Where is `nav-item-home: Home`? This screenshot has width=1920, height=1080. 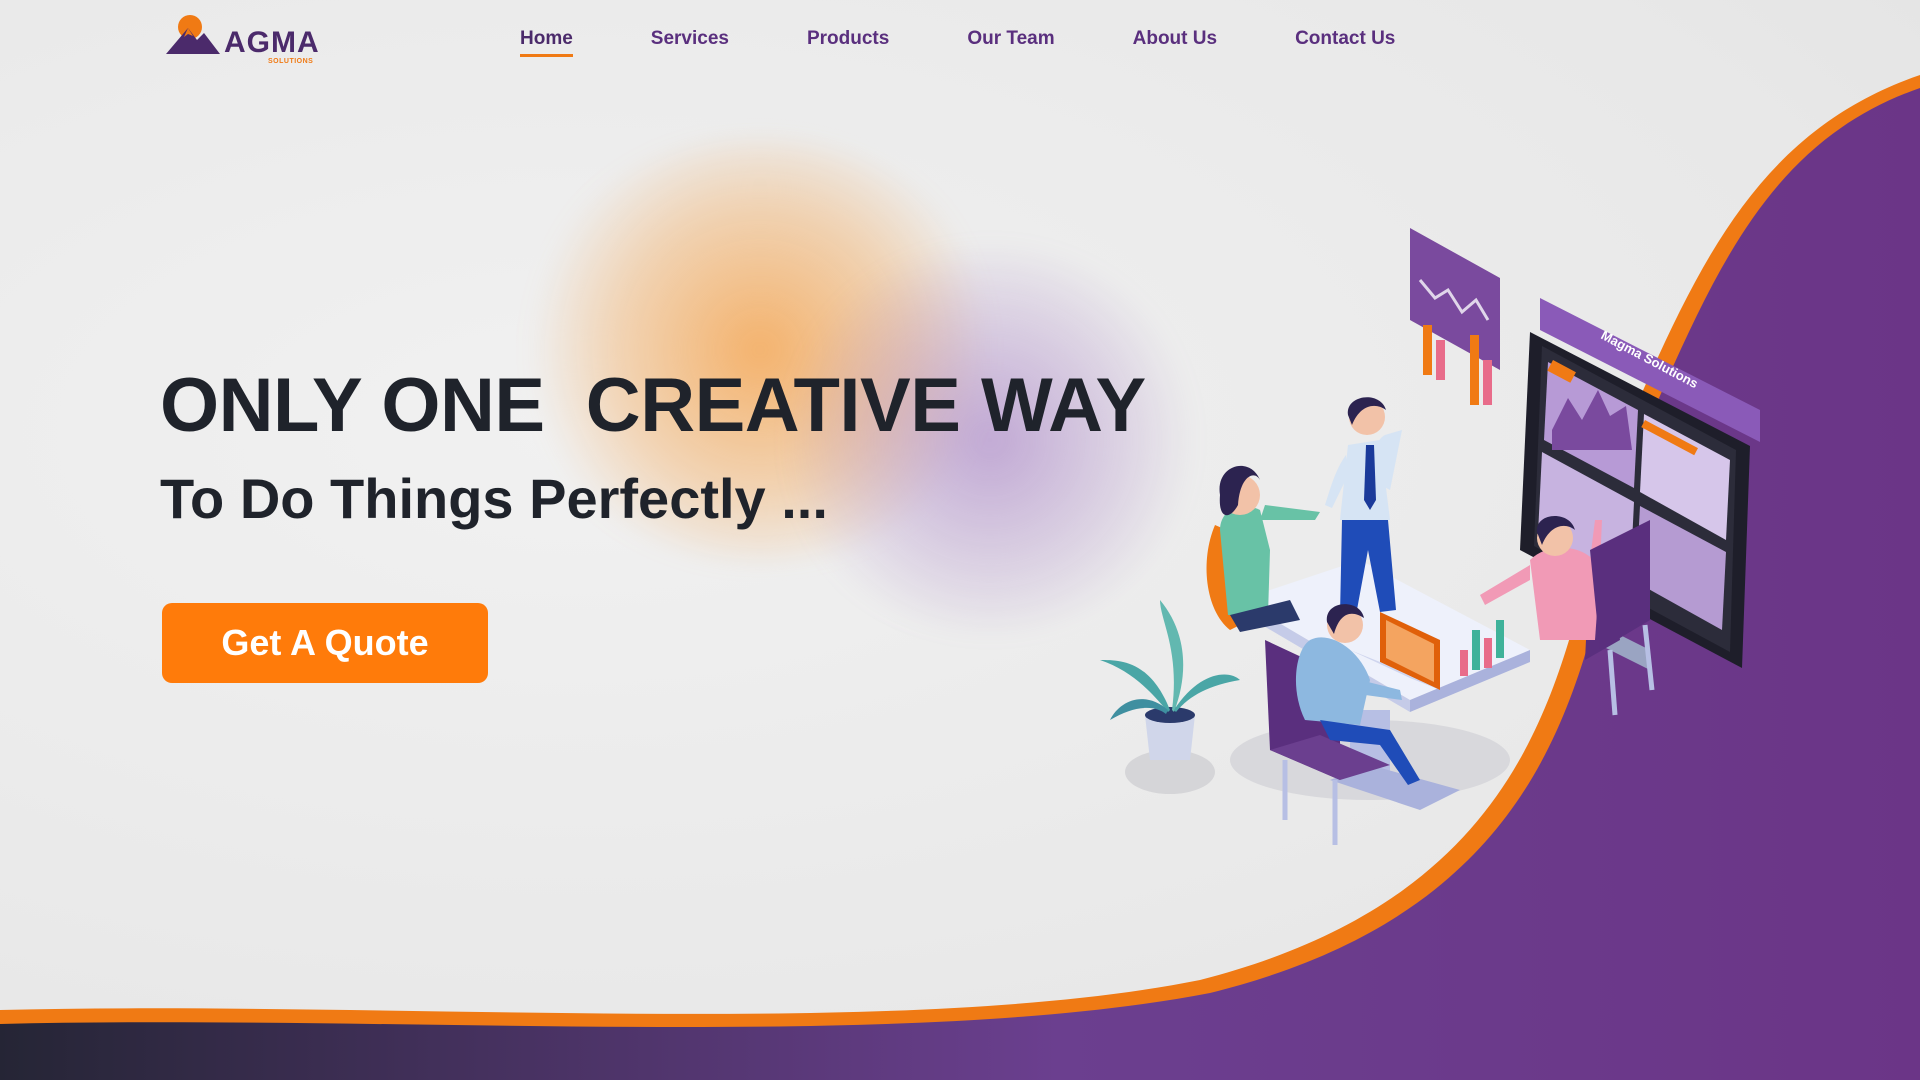
nav-item-home: Home is located at coordinates (546, 42).